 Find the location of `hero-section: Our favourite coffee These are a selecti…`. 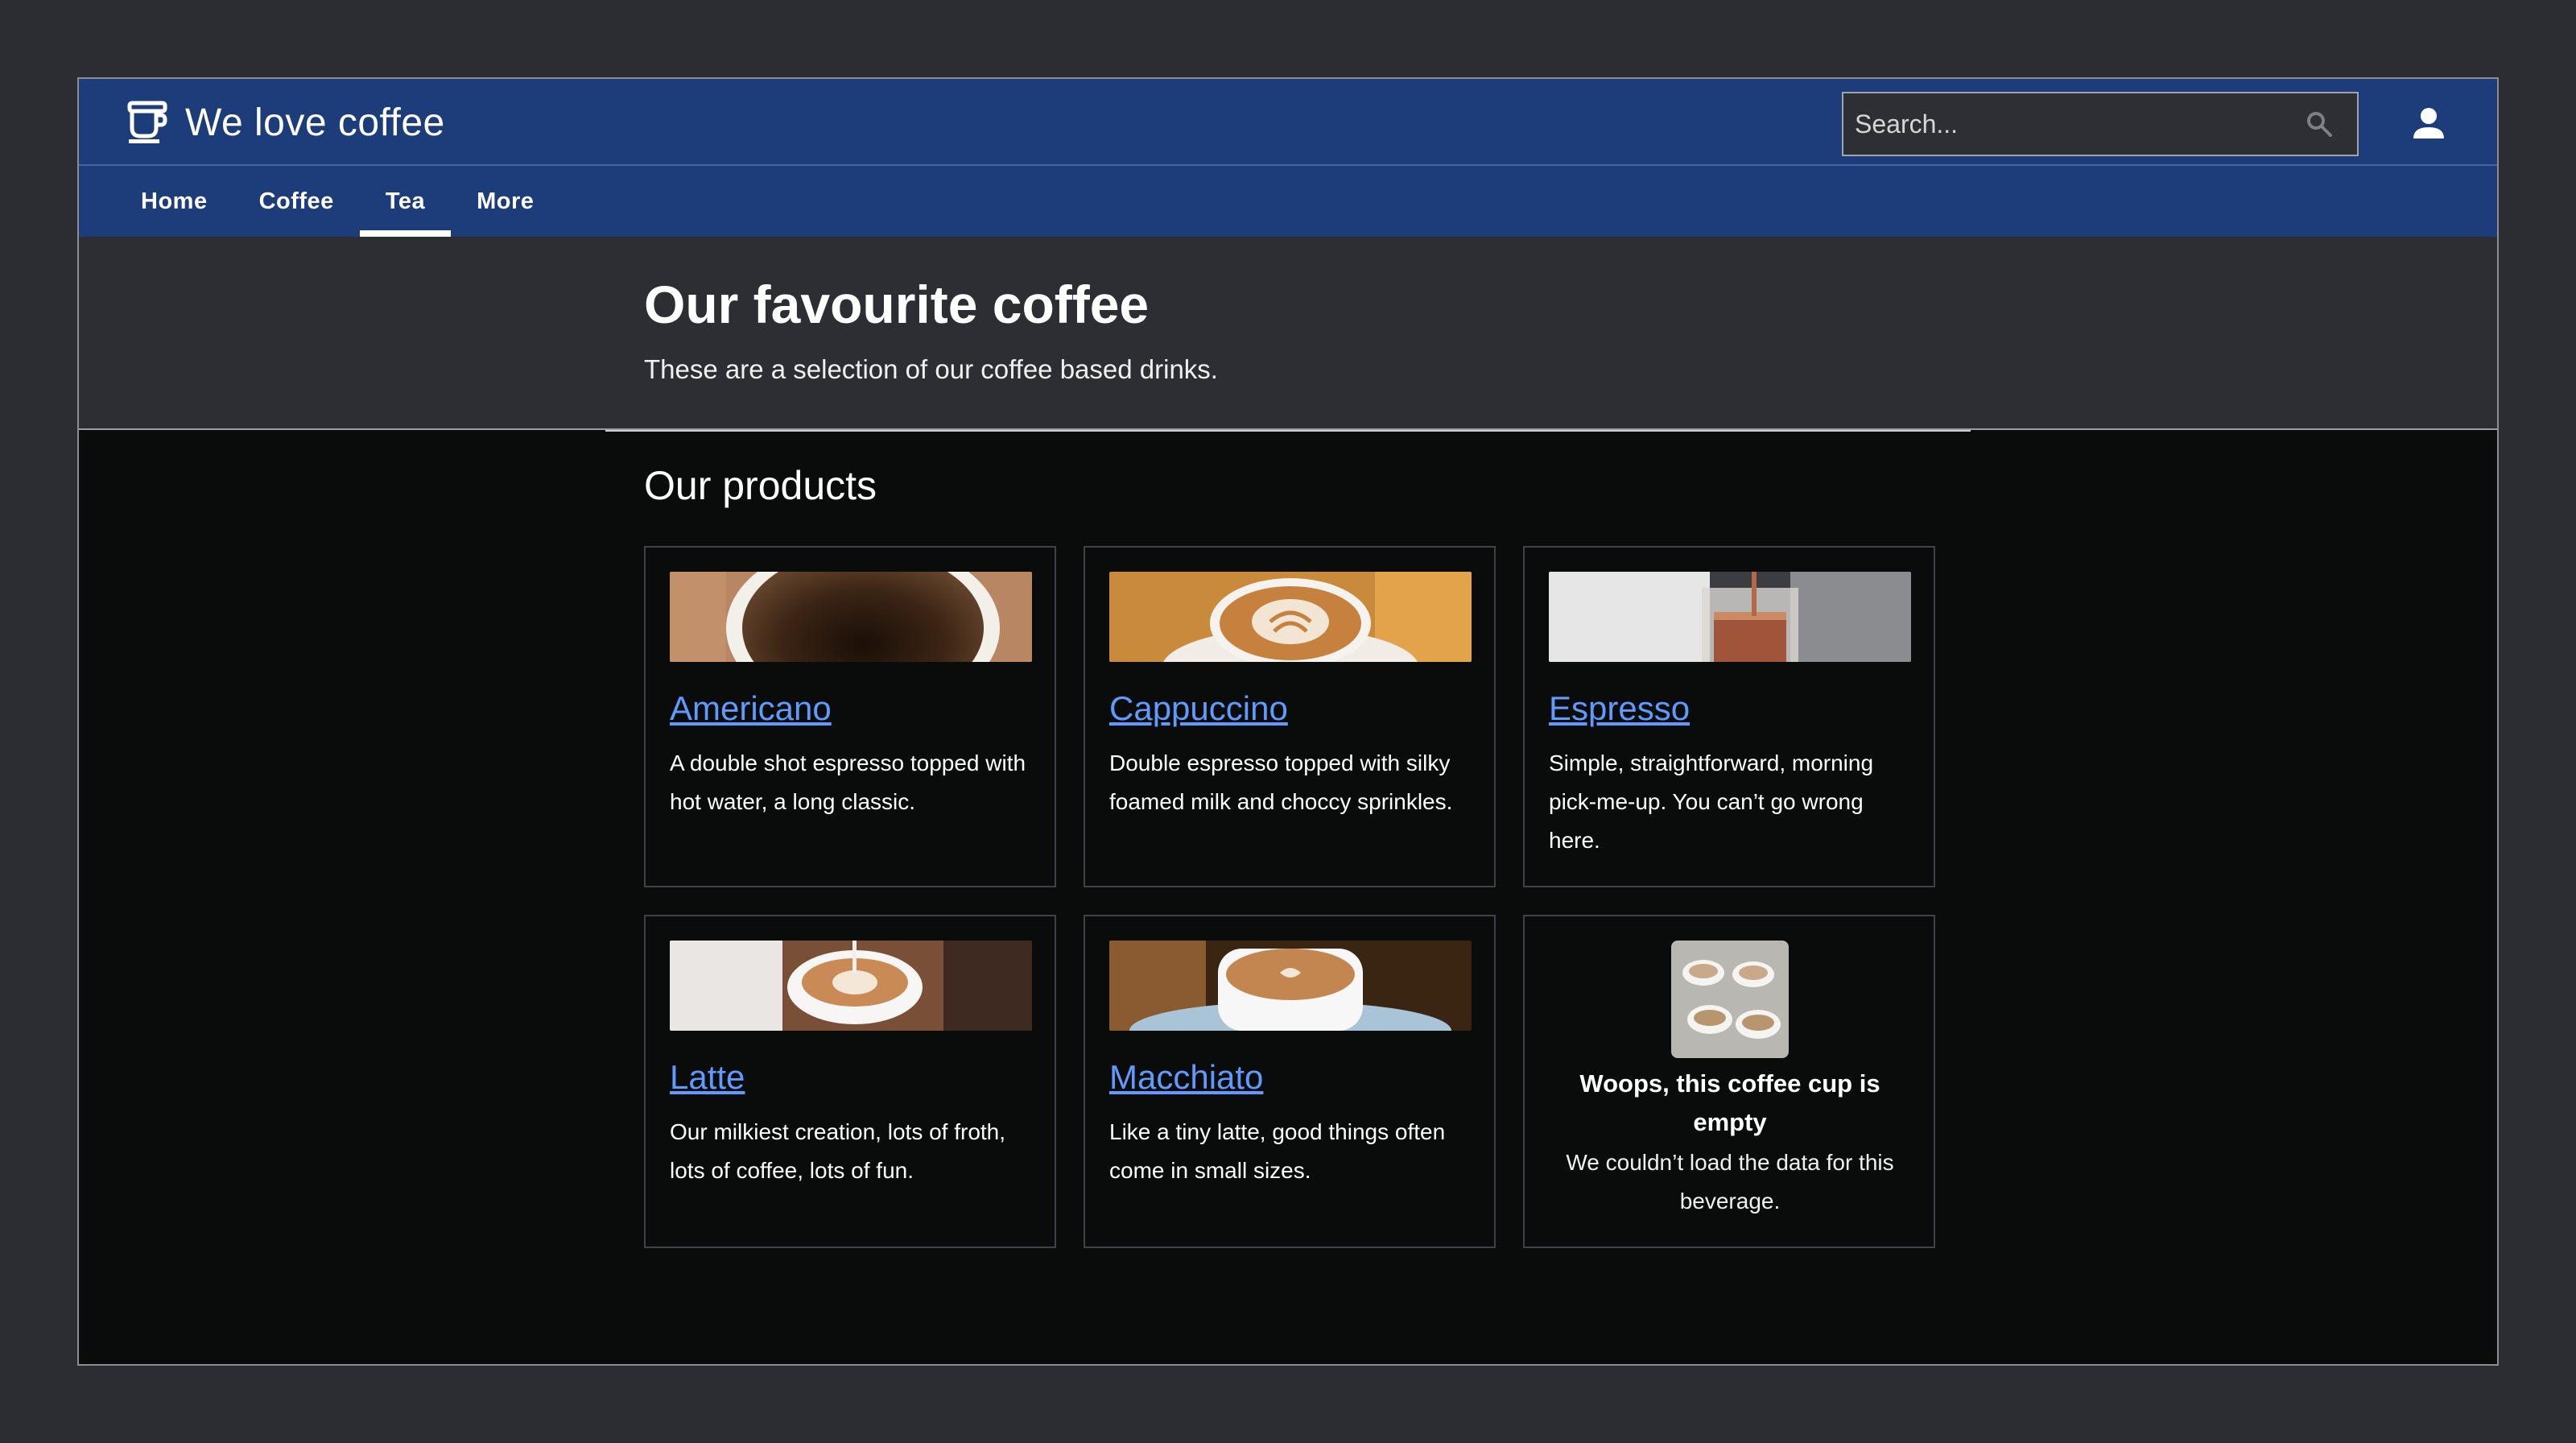

hero-section: Our favourite coffee These are a selecti… is located at coordinates (1288, 333).